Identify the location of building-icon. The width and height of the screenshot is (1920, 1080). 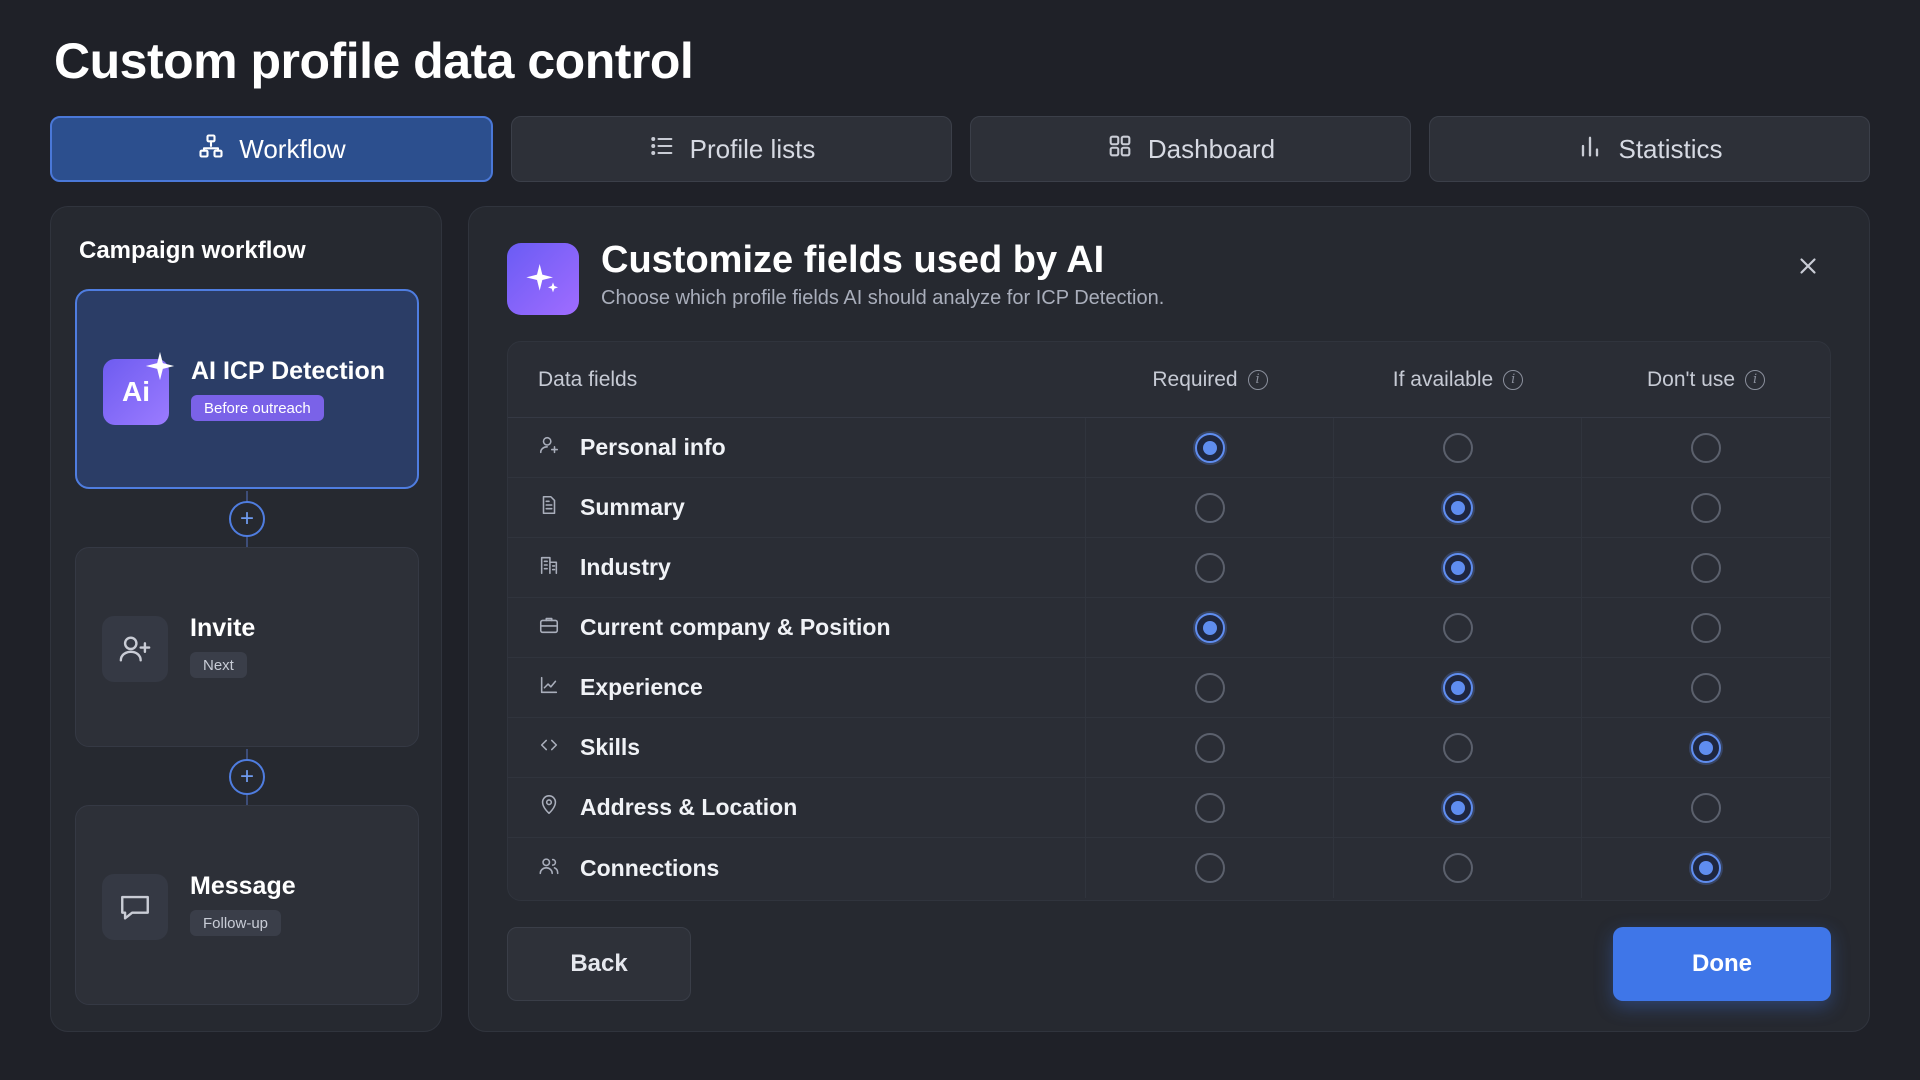
(549, 567).